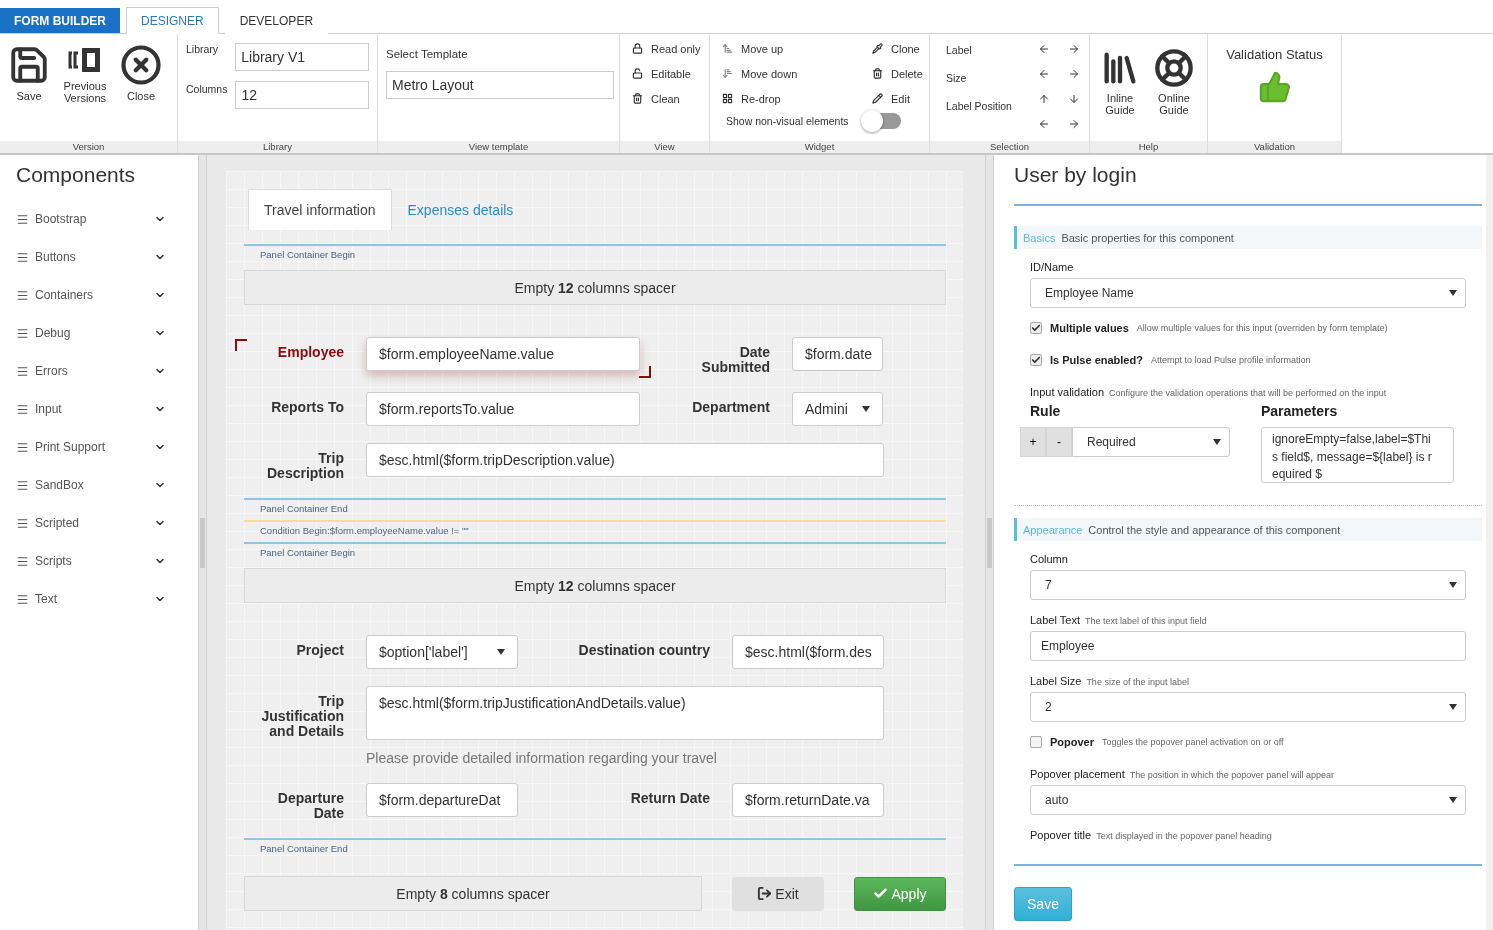 The height and width of the screenshot is (930, 1493). I want to click on help-text: Please provide detailed information regarding your travel, so click(542, 758).